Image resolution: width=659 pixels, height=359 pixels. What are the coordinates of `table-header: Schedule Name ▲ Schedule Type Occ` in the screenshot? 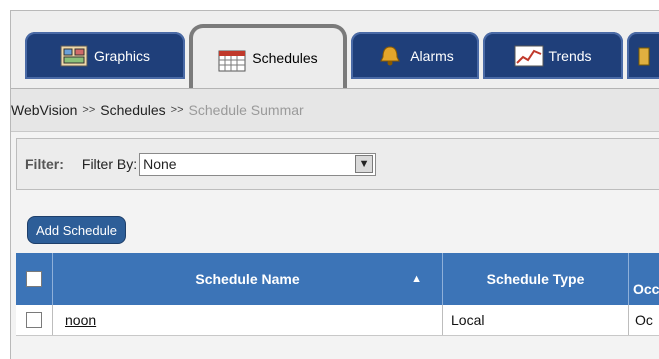 It's located at (337, 279).